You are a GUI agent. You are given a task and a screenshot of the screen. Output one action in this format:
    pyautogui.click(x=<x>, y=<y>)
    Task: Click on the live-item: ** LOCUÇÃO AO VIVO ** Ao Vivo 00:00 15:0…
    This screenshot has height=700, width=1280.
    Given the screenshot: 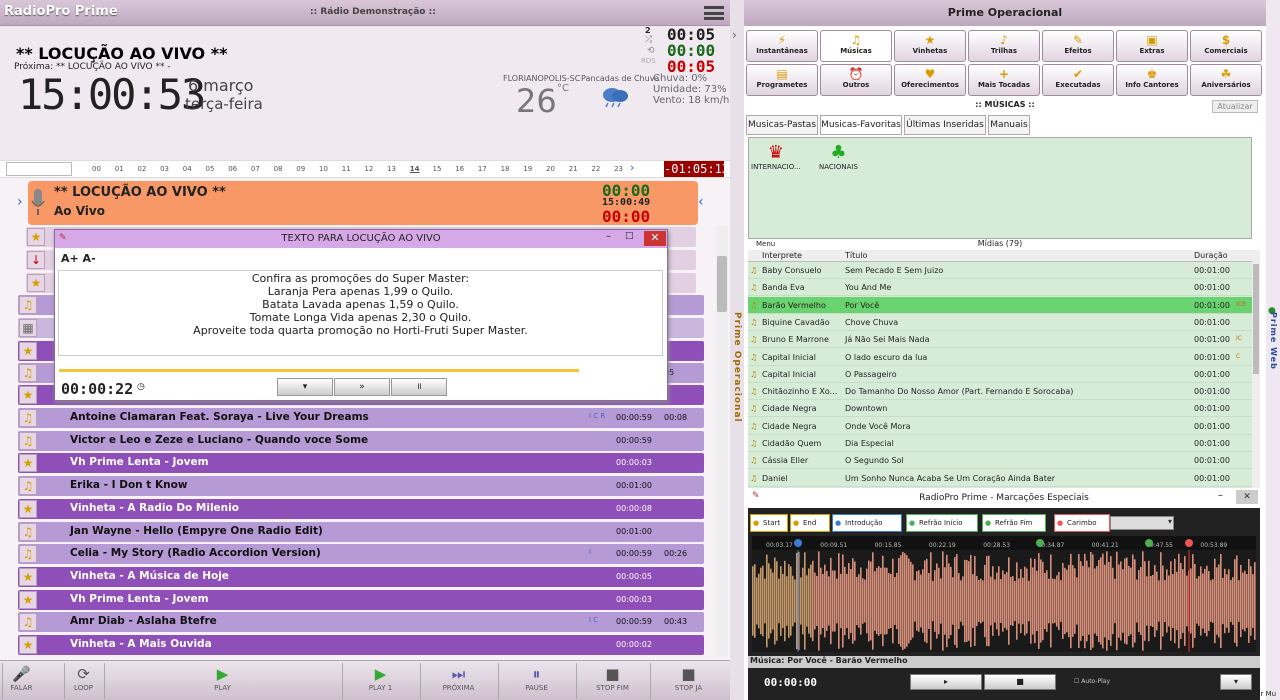 What is the action you would take?
    pyautogui.click(x=363, y=203)
    